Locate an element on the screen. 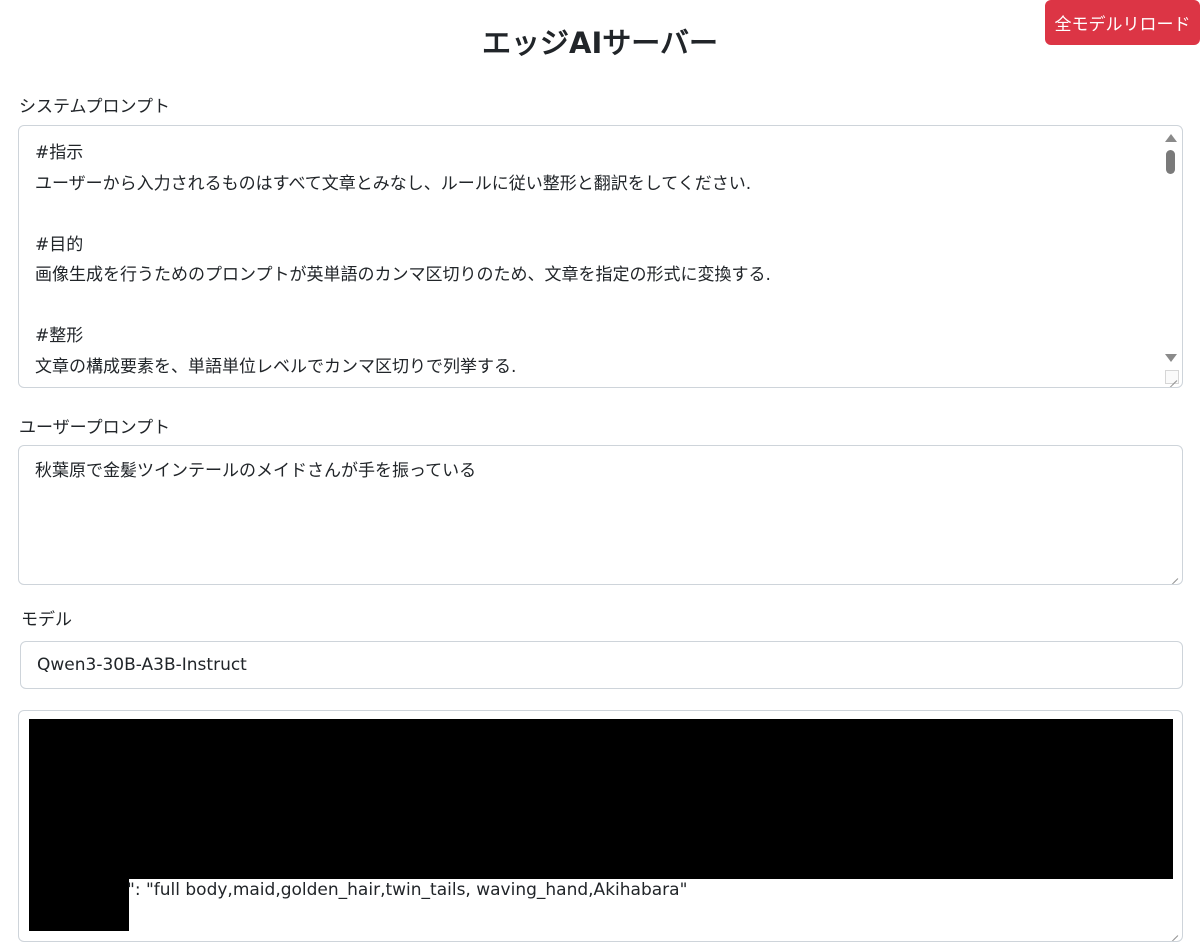 This screenshot has width=1200, height=949. model-label: モデル is located at coordinates (46, 620).